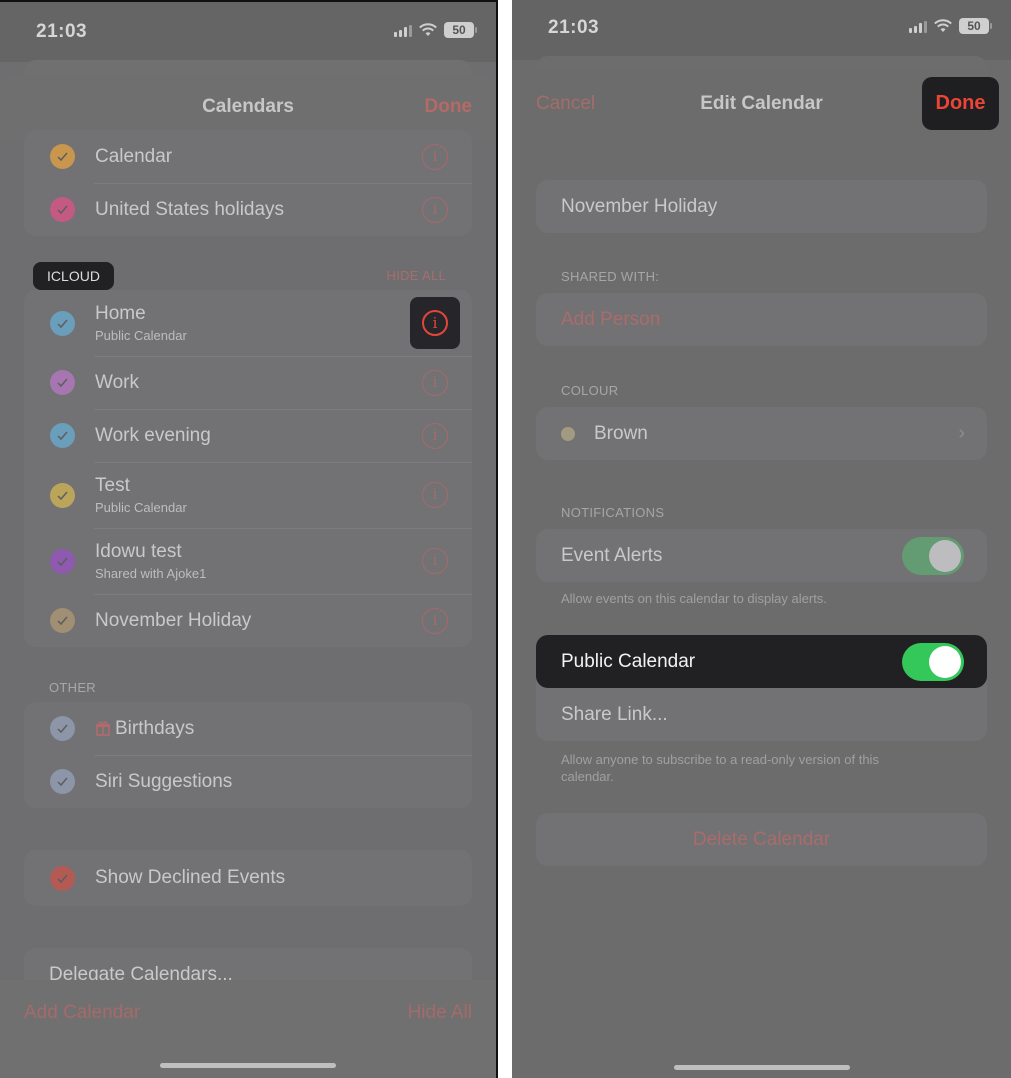 Image resolution: width=1011 pixels, height=1078 pixels. I want to click on calendar-row: United States holidays i, so click(248, 209).